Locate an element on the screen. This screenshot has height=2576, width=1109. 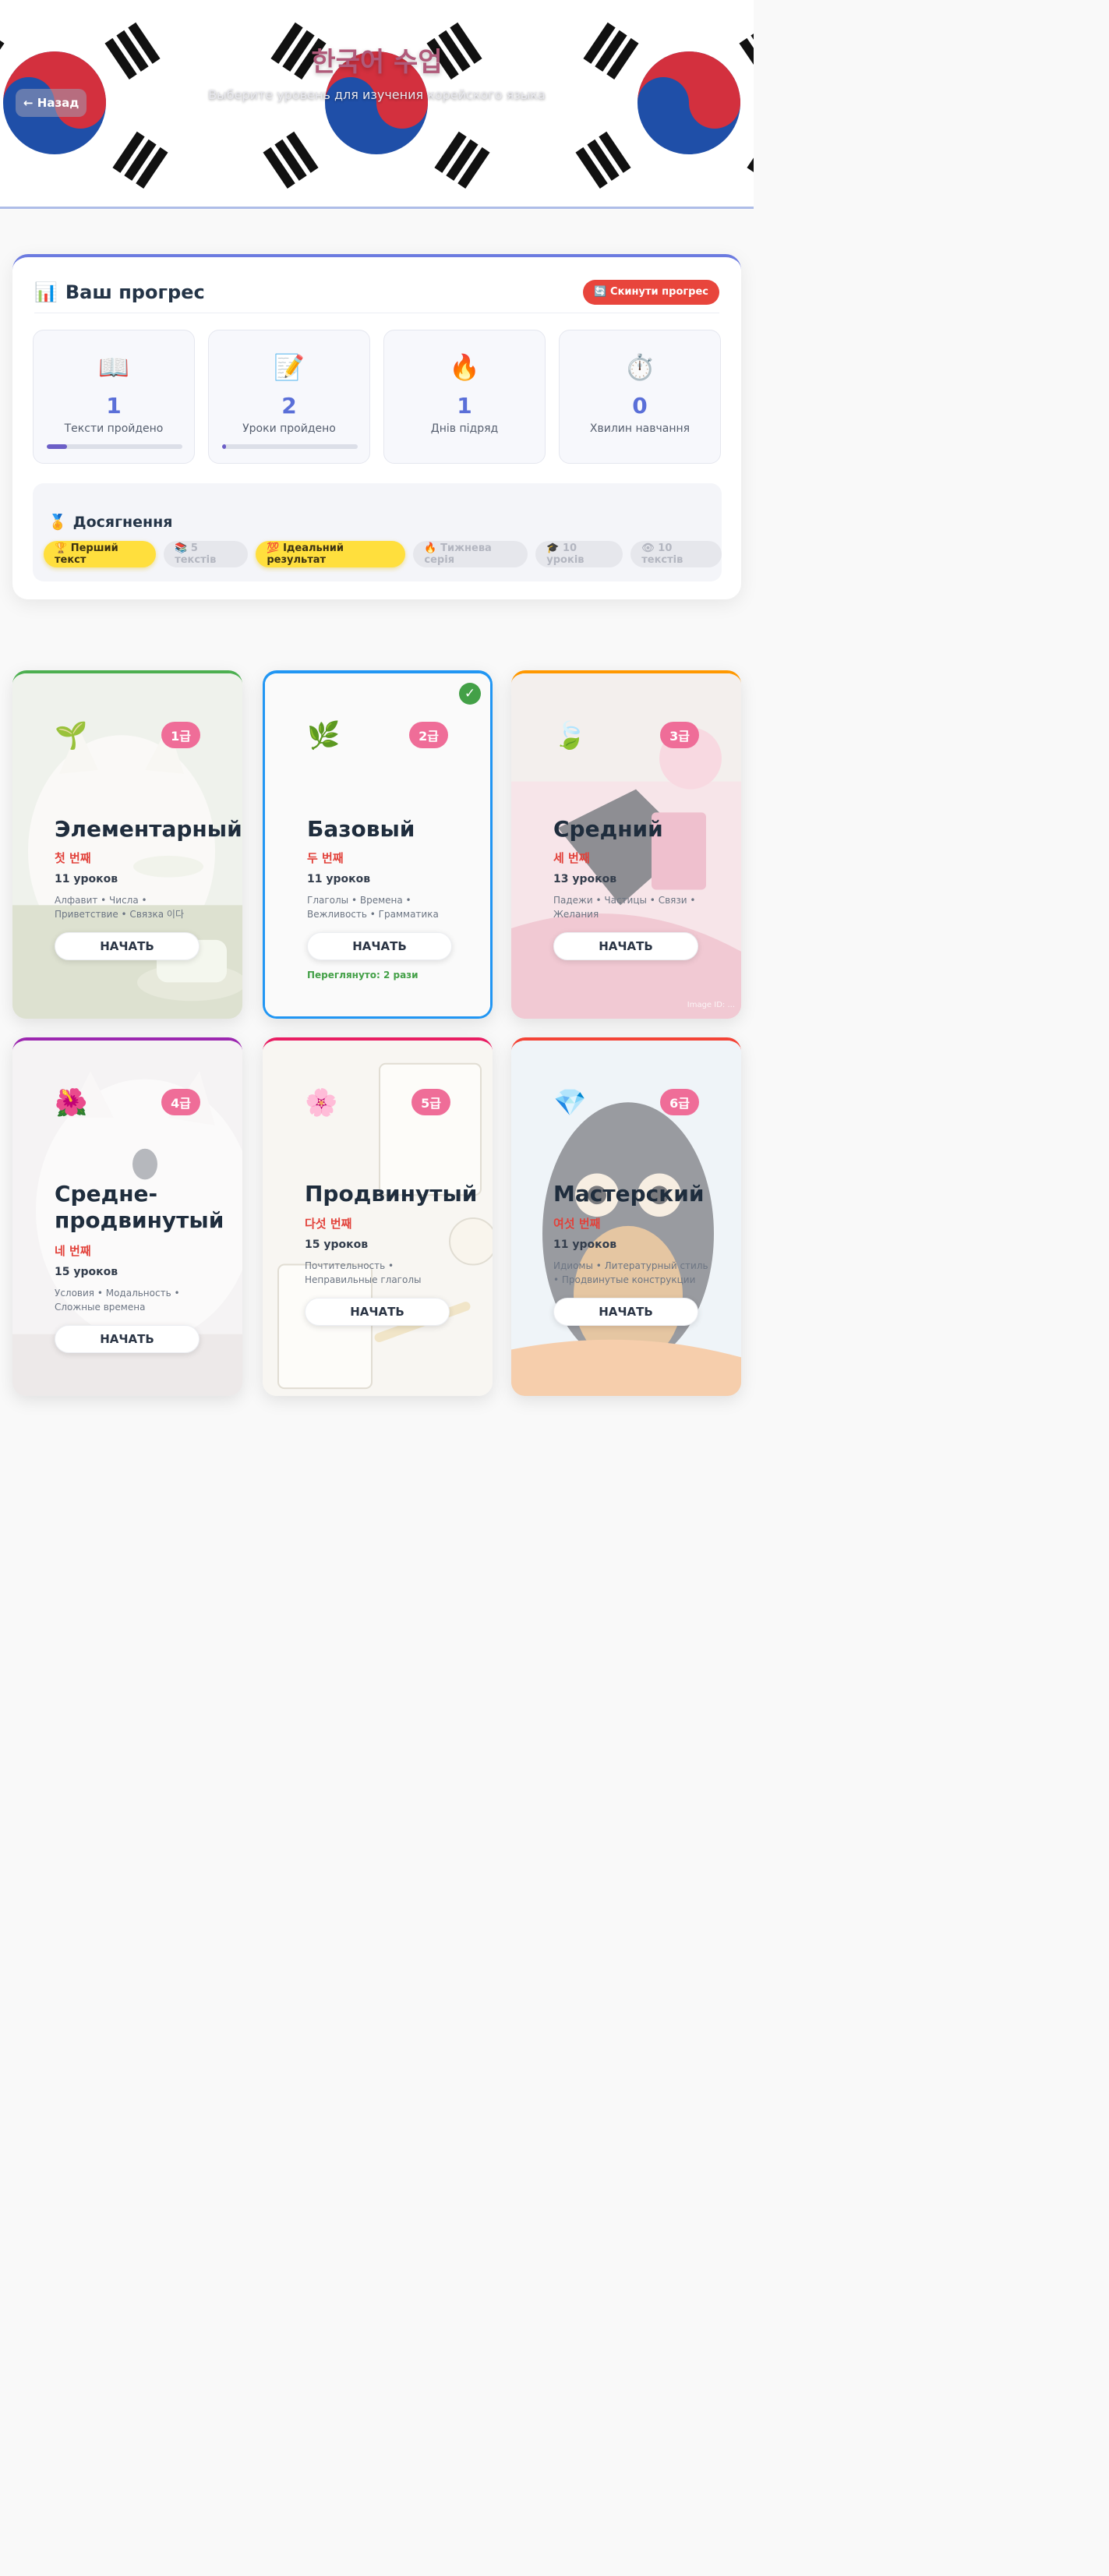
achievement-badge: 🏆 Перший текст is located at coordinates (100, 554).